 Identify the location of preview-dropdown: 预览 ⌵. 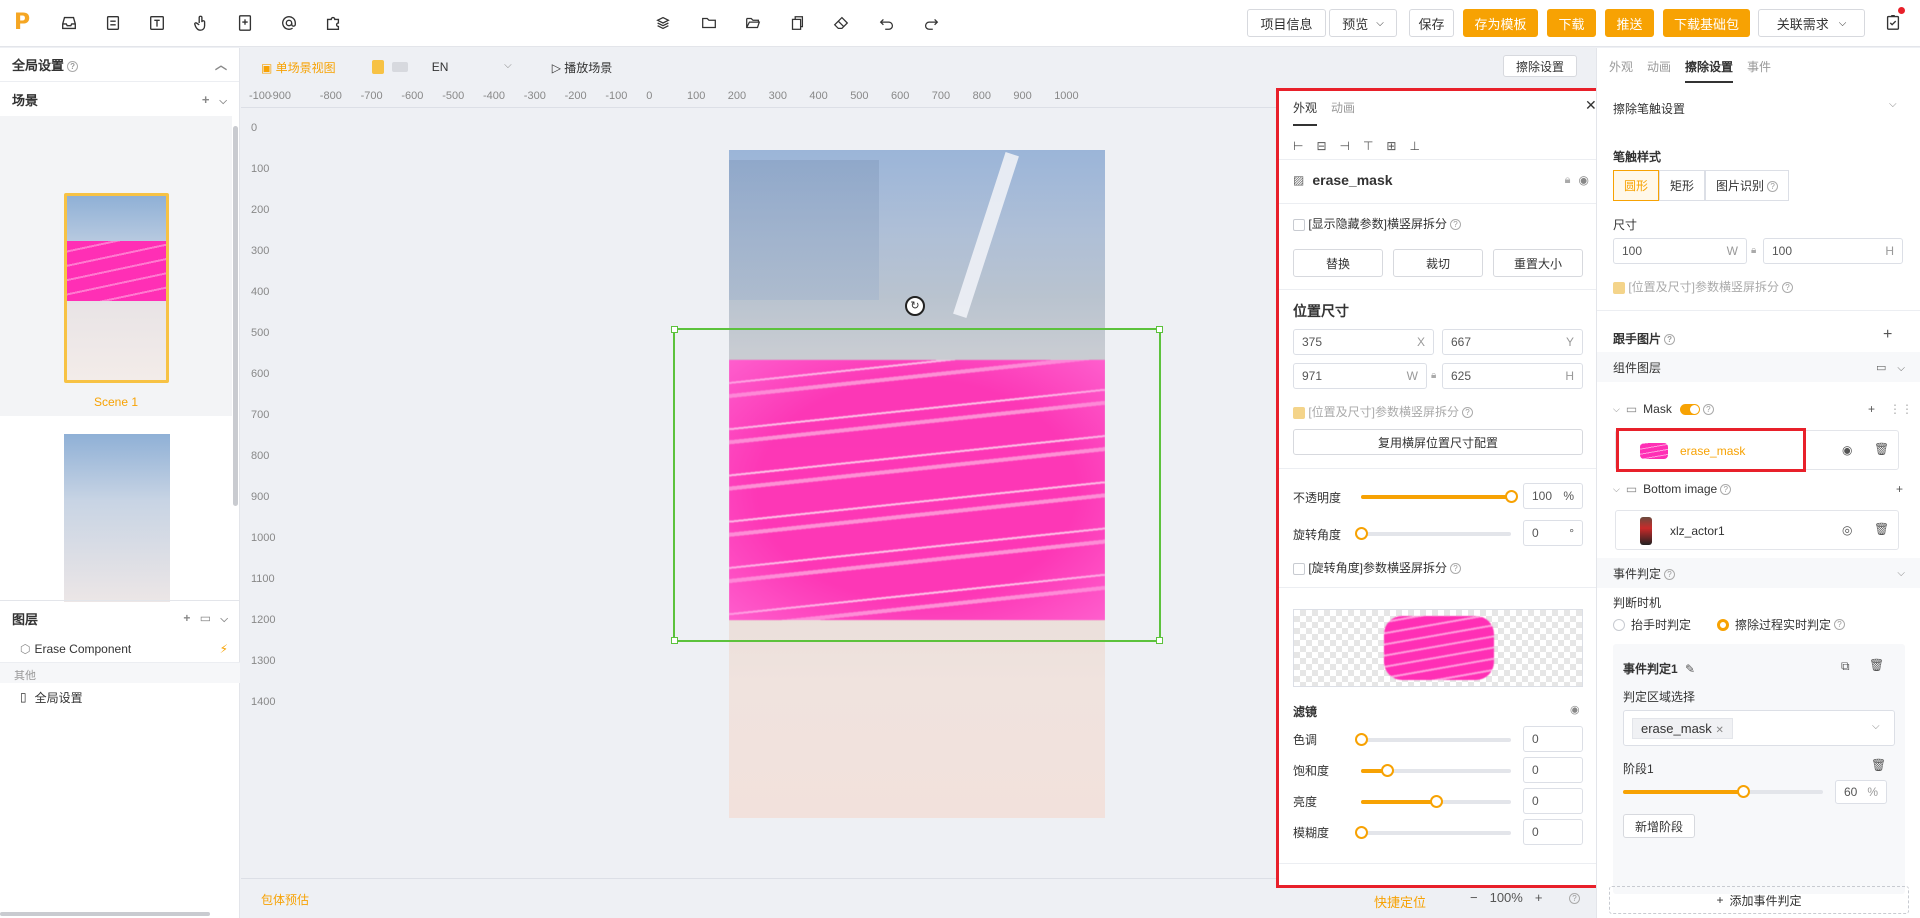
(1363, 23).